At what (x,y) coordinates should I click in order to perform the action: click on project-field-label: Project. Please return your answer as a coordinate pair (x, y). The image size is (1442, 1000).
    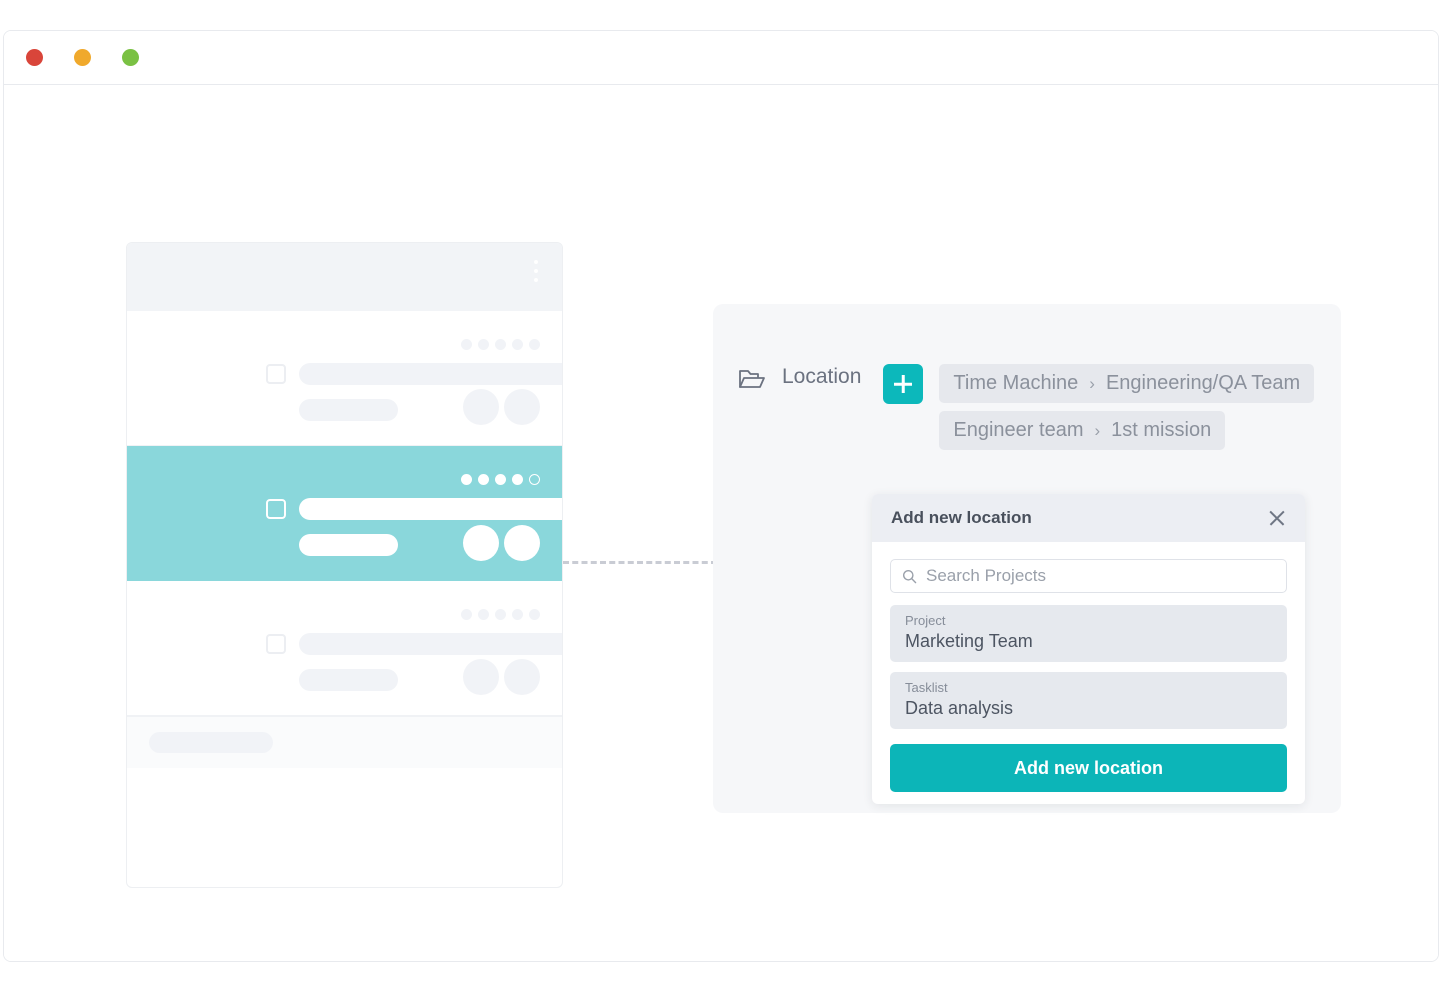
    Looking at the image, I should click on (925, 620).